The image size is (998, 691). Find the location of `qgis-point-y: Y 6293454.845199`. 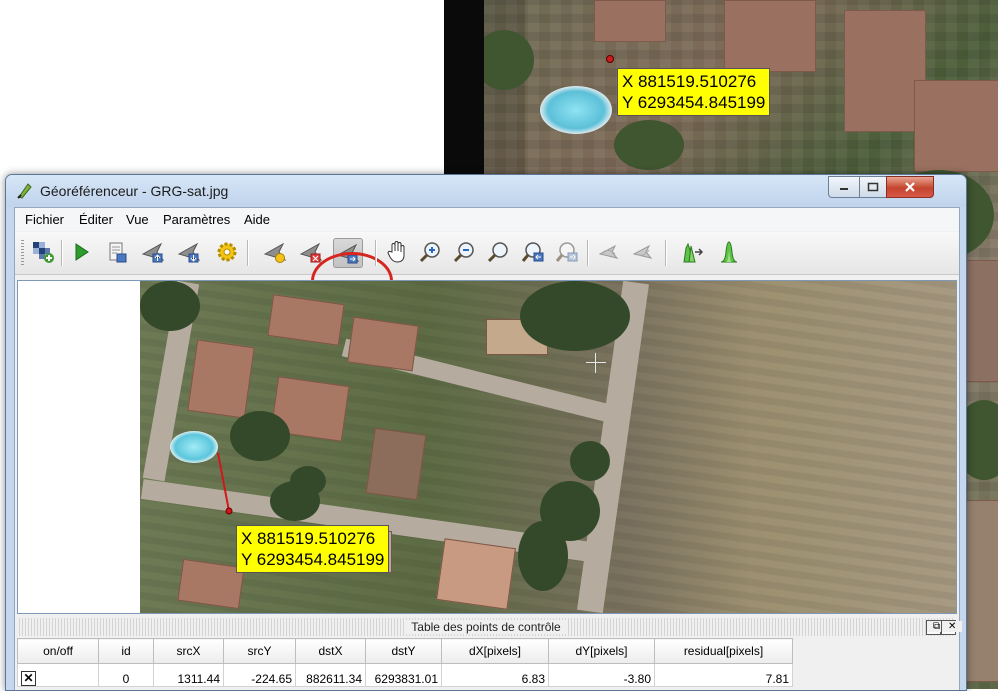

qgis-point-y: Y 6293454.845199 is located at coordinates (694, 102).